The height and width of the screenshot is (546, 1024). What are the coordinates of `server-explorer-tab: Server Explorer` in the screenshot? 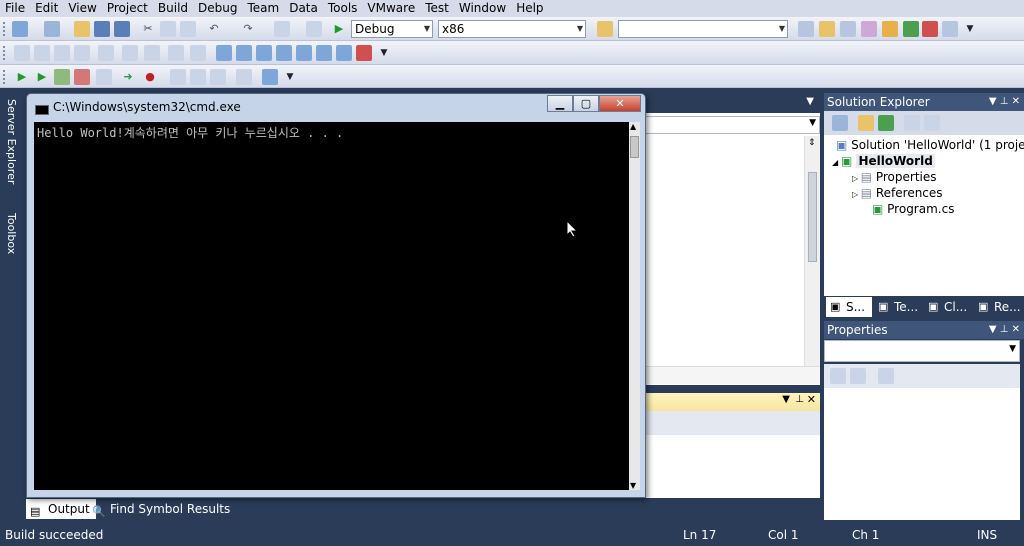 It's located at (10, 141).